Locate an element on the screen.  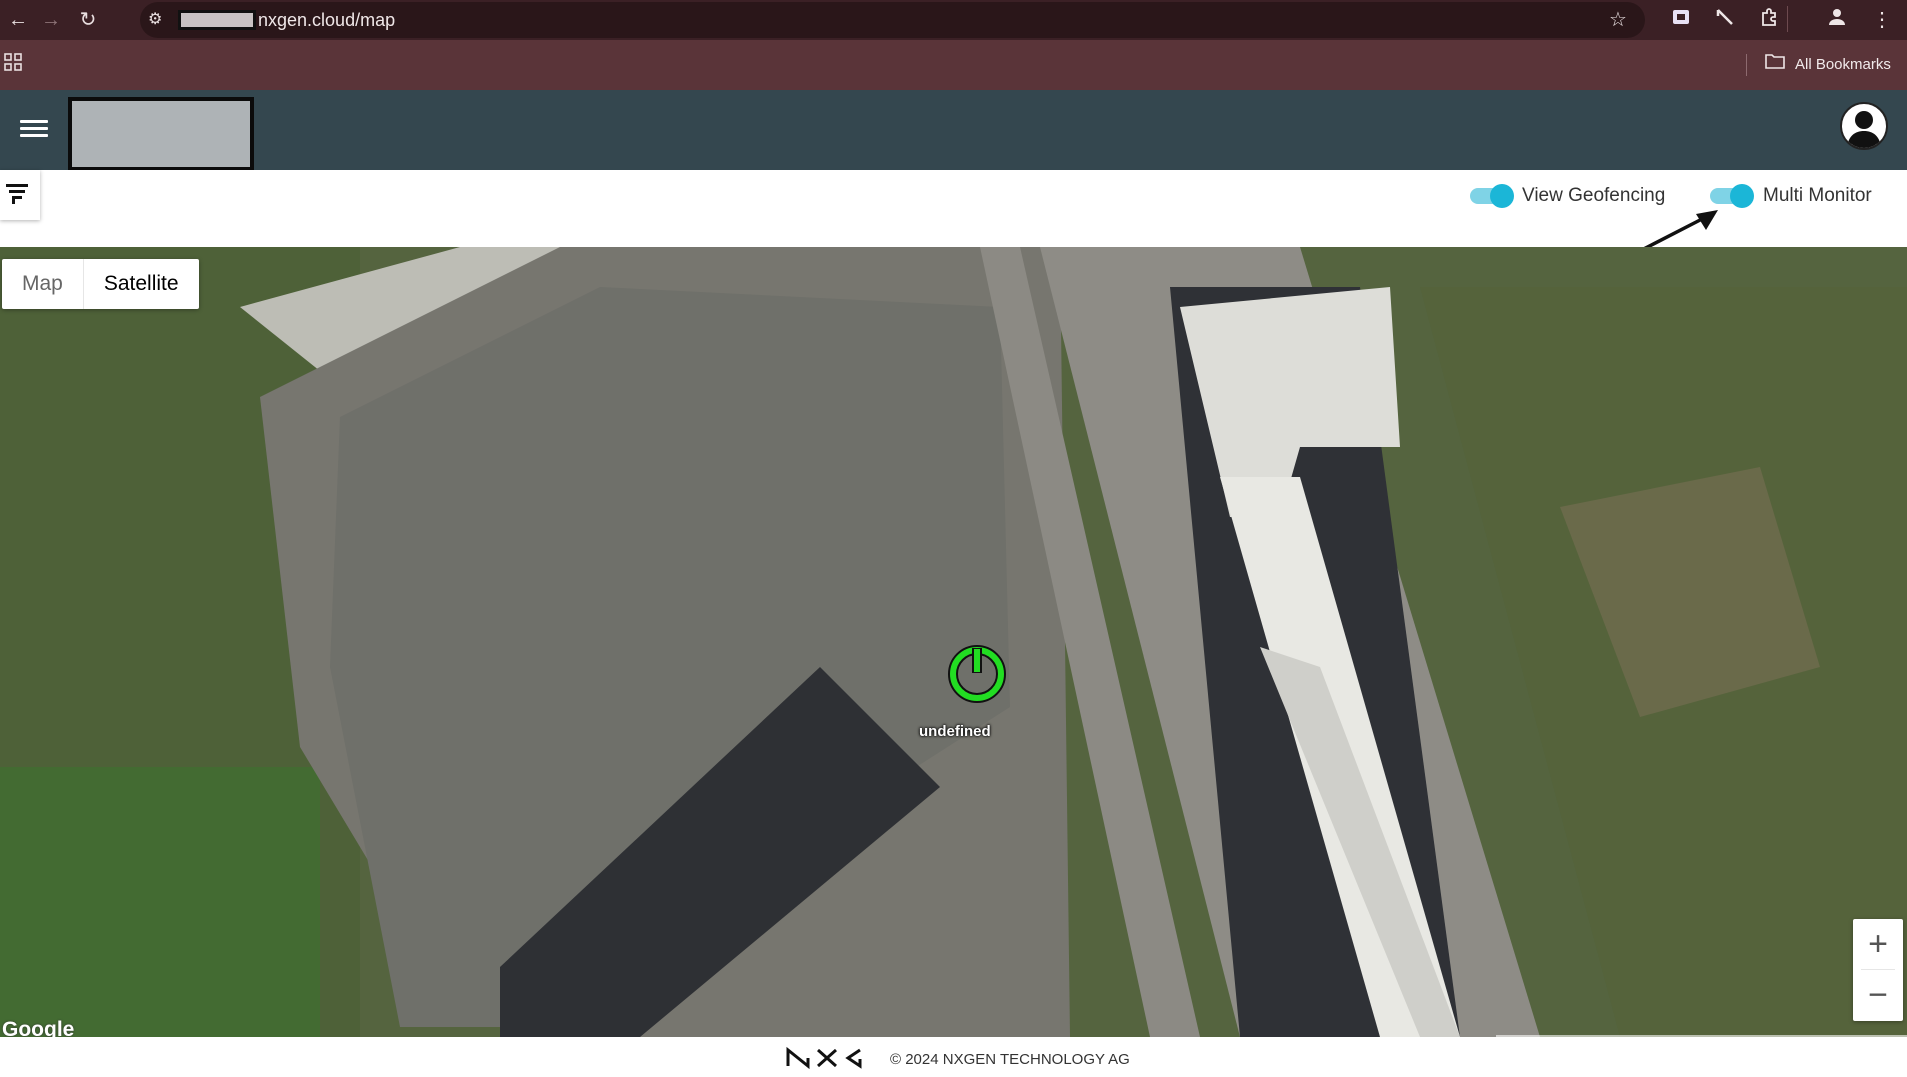
hamburger-icon is located at coordinates (34, 128).